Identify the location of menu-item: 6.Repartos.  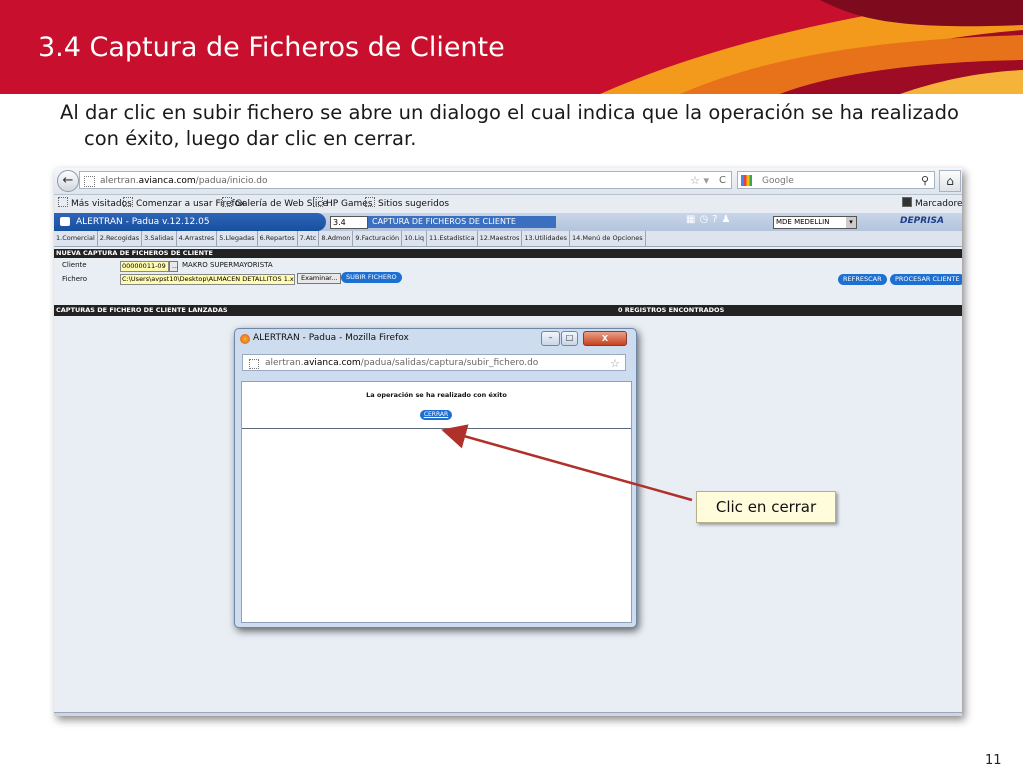
(278, 238).